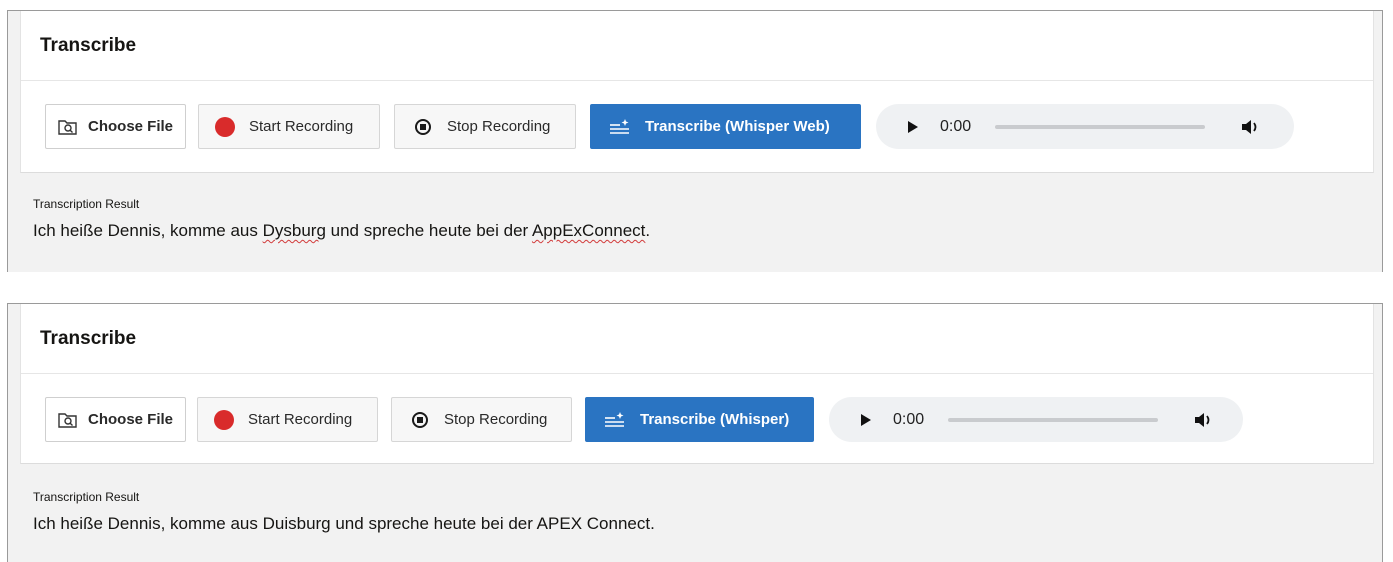 The image size is (1393, 562). I want to click on transcribe-label: Transcribe (Whisper), so click(715, 419).